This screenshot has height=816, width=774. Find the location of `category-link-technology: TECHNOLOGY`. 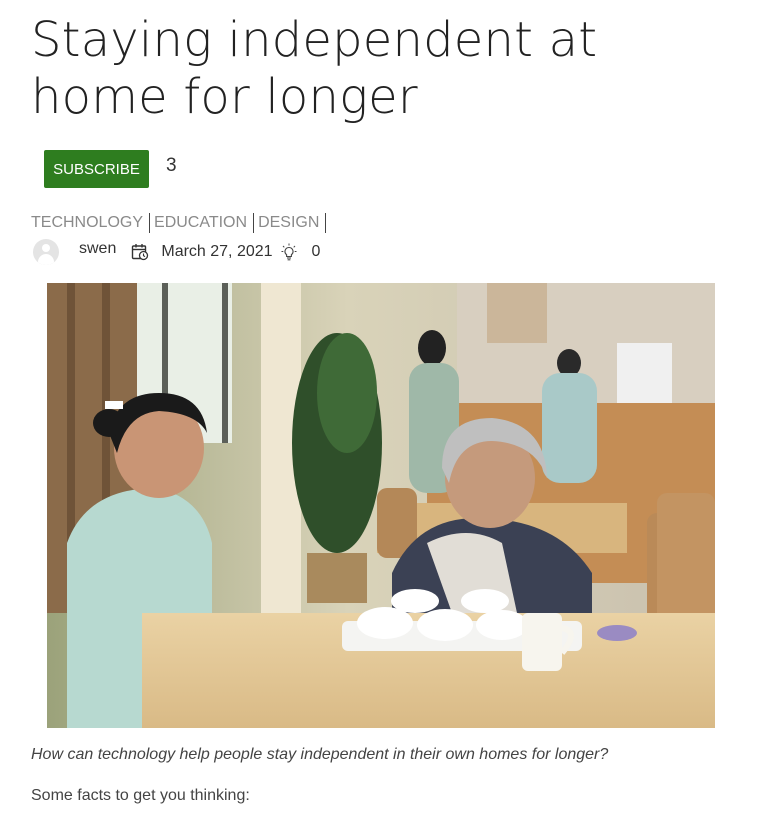

category-link-technology: TECHNOLOGY is located at coordinates (87, 223).